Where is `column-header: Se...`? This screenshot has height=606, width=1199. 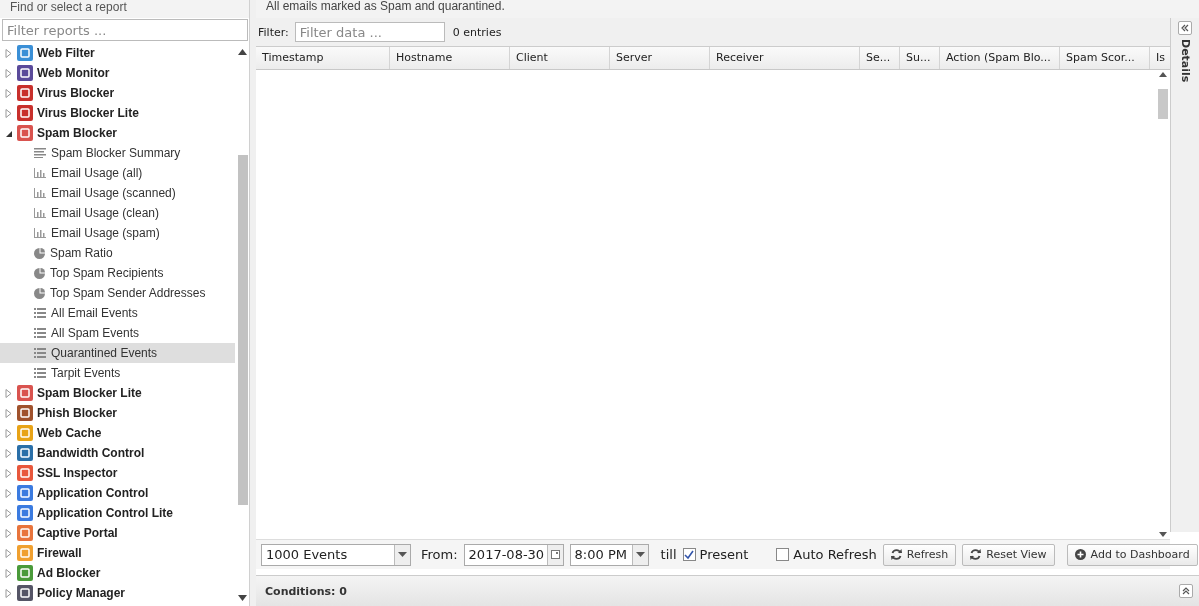
column-header: Se... is located at coordinates (880, 58).